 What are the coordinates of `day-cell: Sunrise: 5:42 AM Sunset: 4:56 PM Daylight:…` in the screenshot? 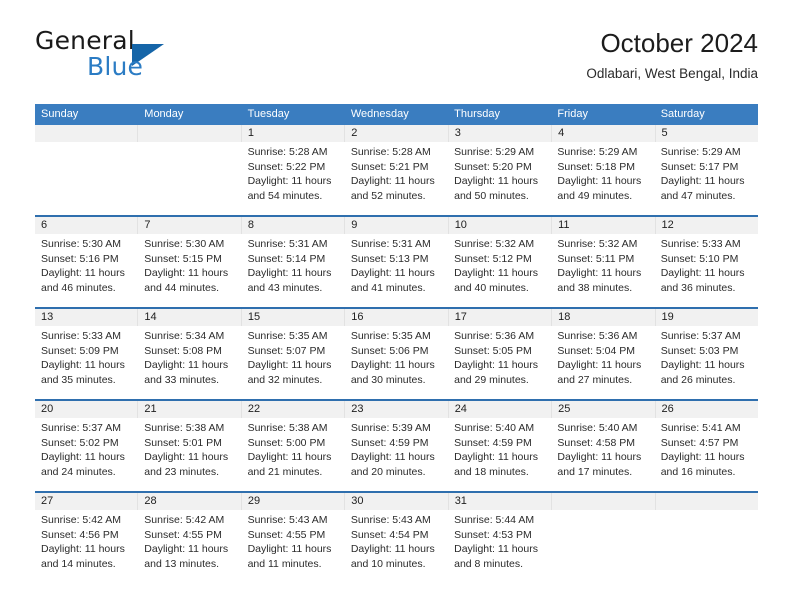 It's located at (86, 546).